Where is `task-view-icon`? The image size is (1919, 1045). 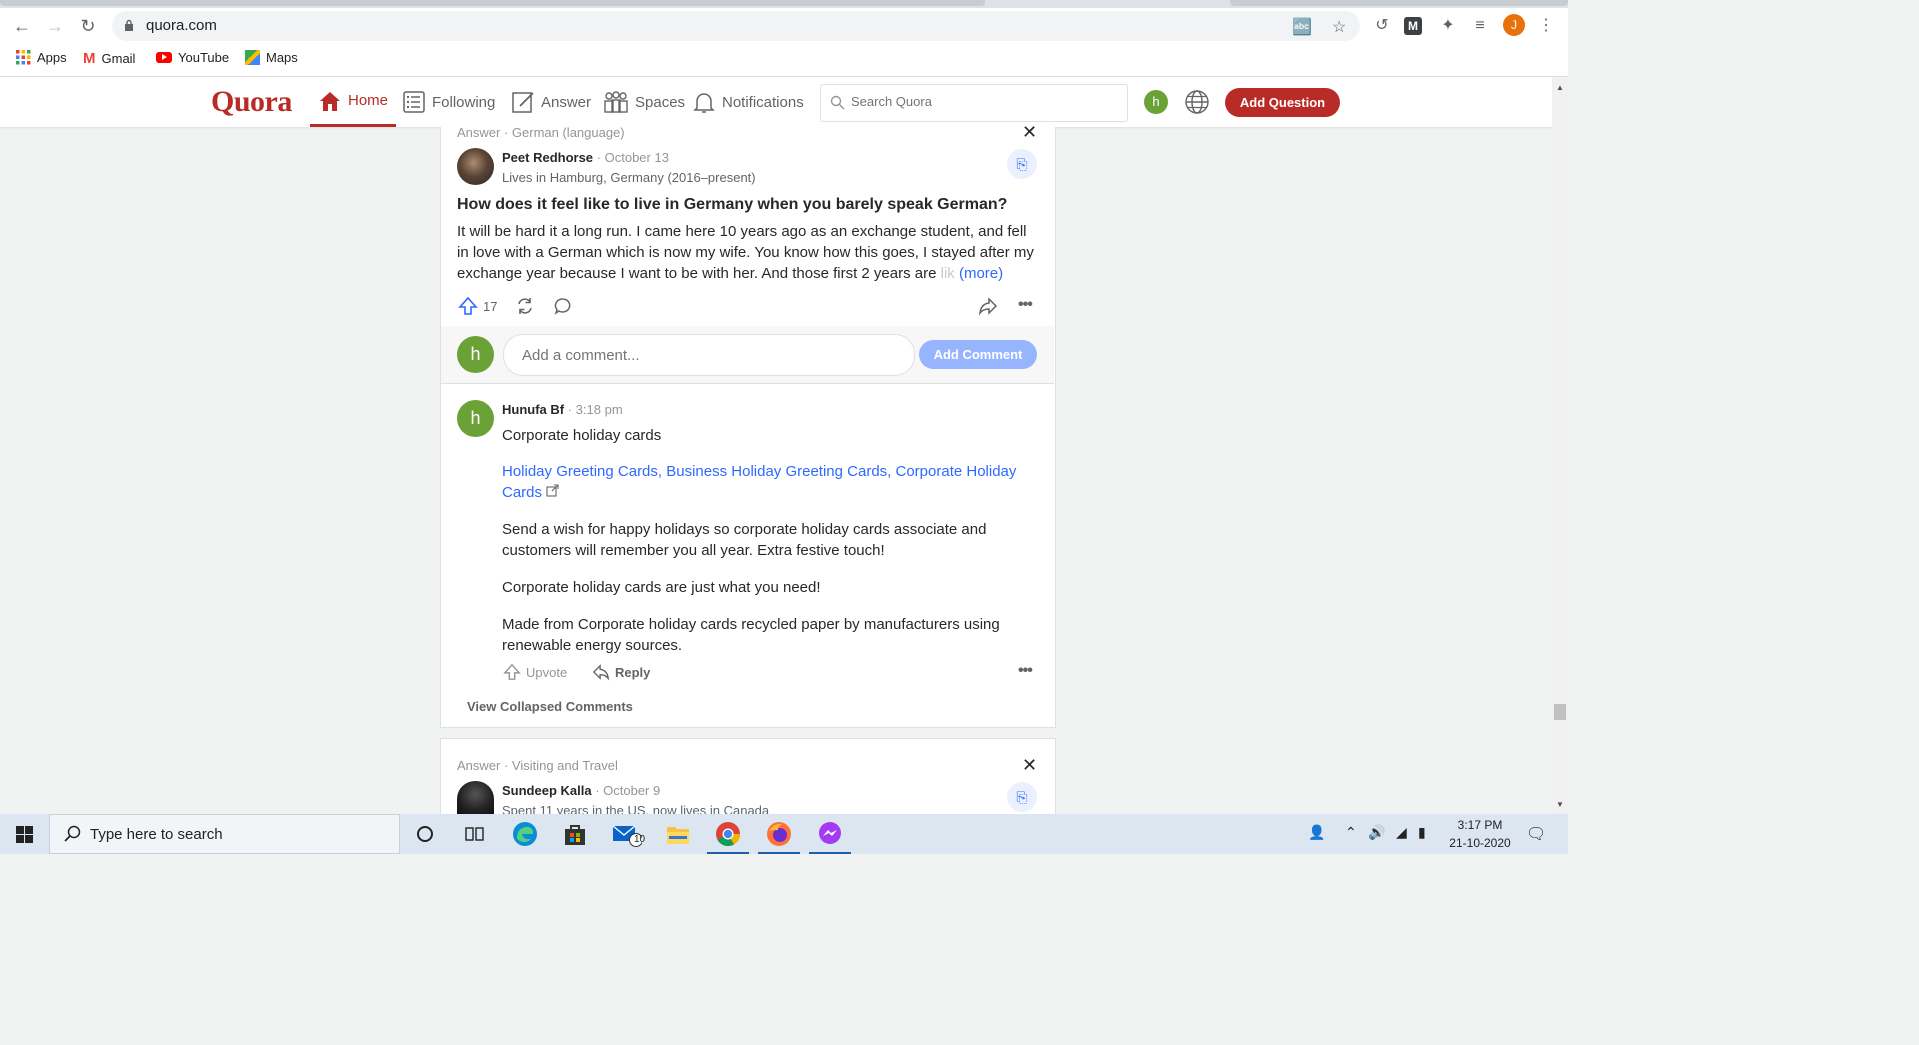 task-view-icon is located at coordinates (475, 834).